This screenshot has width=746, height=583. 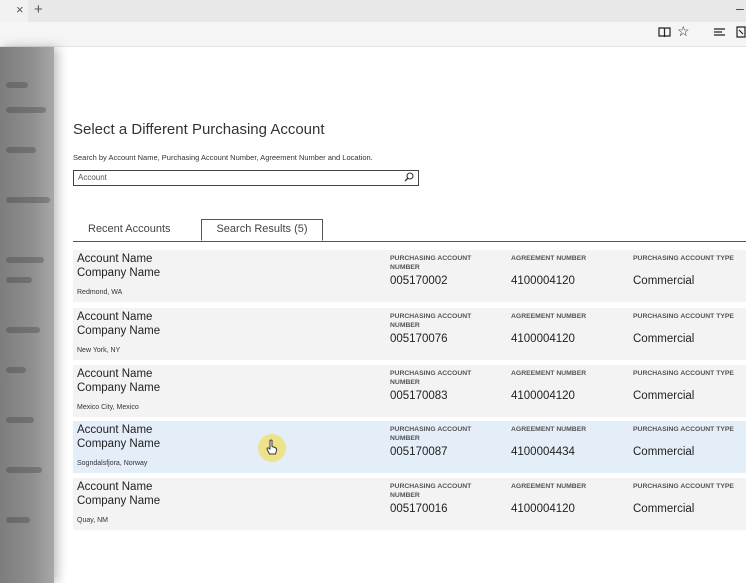 What do you see at coordinates (664, 33) in the screenshot?
I see `reading-view-icon` at bounding box center [664, 33].